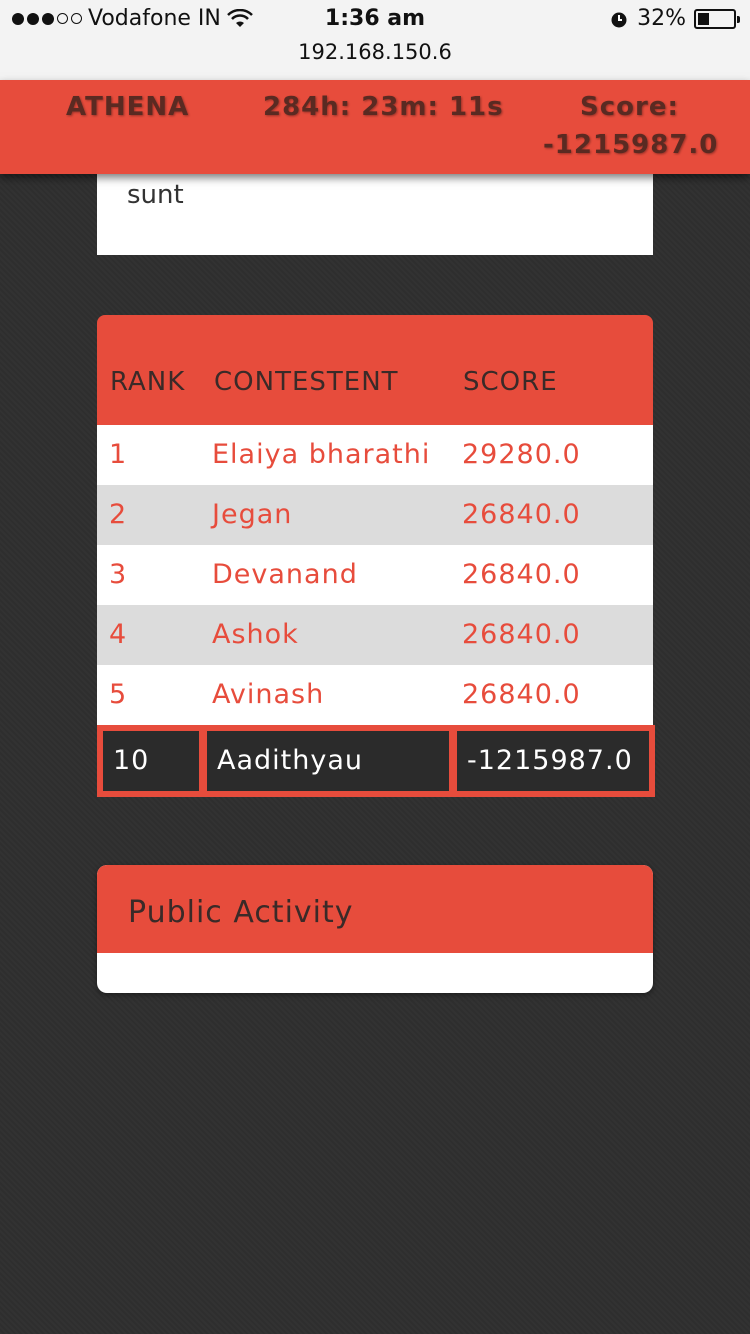 Image resolution: width=750 pixels, height=1334 pixels. I want to click on current-user-name: Aadithyau, so click(328, 761).